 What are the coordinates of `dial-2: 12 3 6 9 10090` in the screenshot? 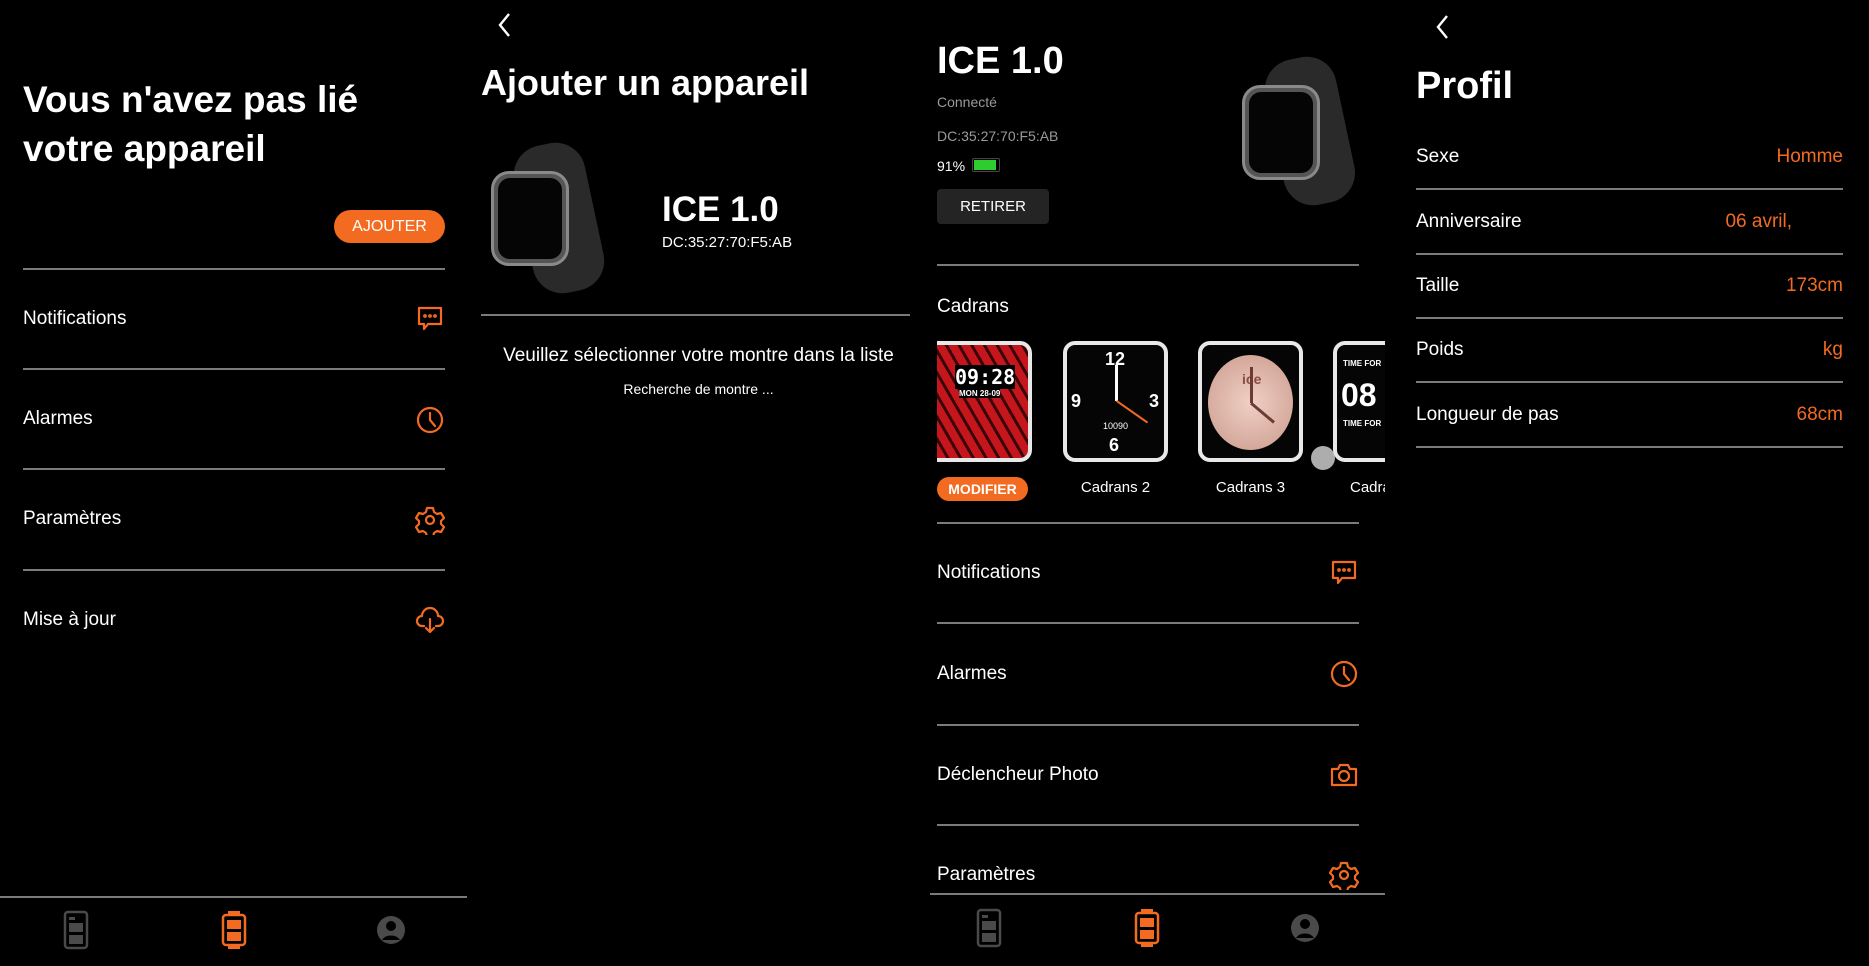 It's located at (1115, 401).